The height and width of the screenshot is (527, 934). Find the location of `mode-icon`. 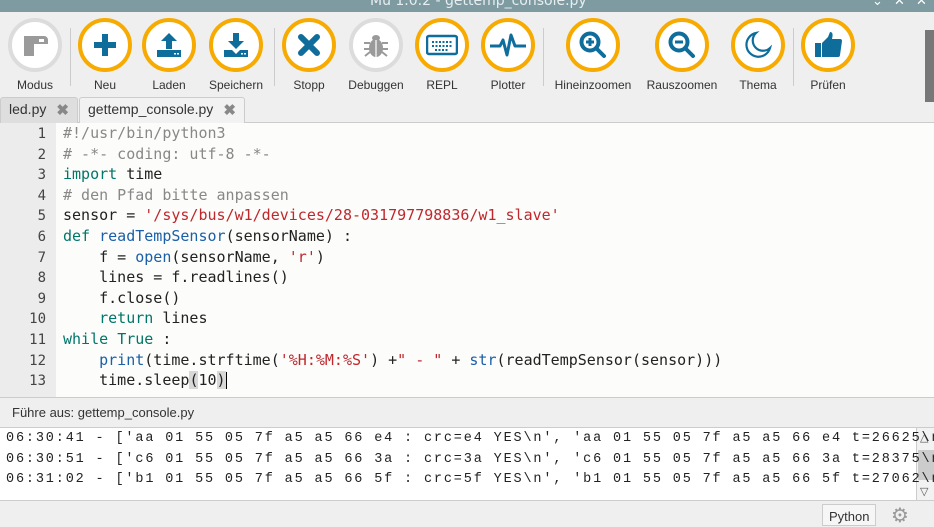

mode-icon is located at coordinates (35, 45).